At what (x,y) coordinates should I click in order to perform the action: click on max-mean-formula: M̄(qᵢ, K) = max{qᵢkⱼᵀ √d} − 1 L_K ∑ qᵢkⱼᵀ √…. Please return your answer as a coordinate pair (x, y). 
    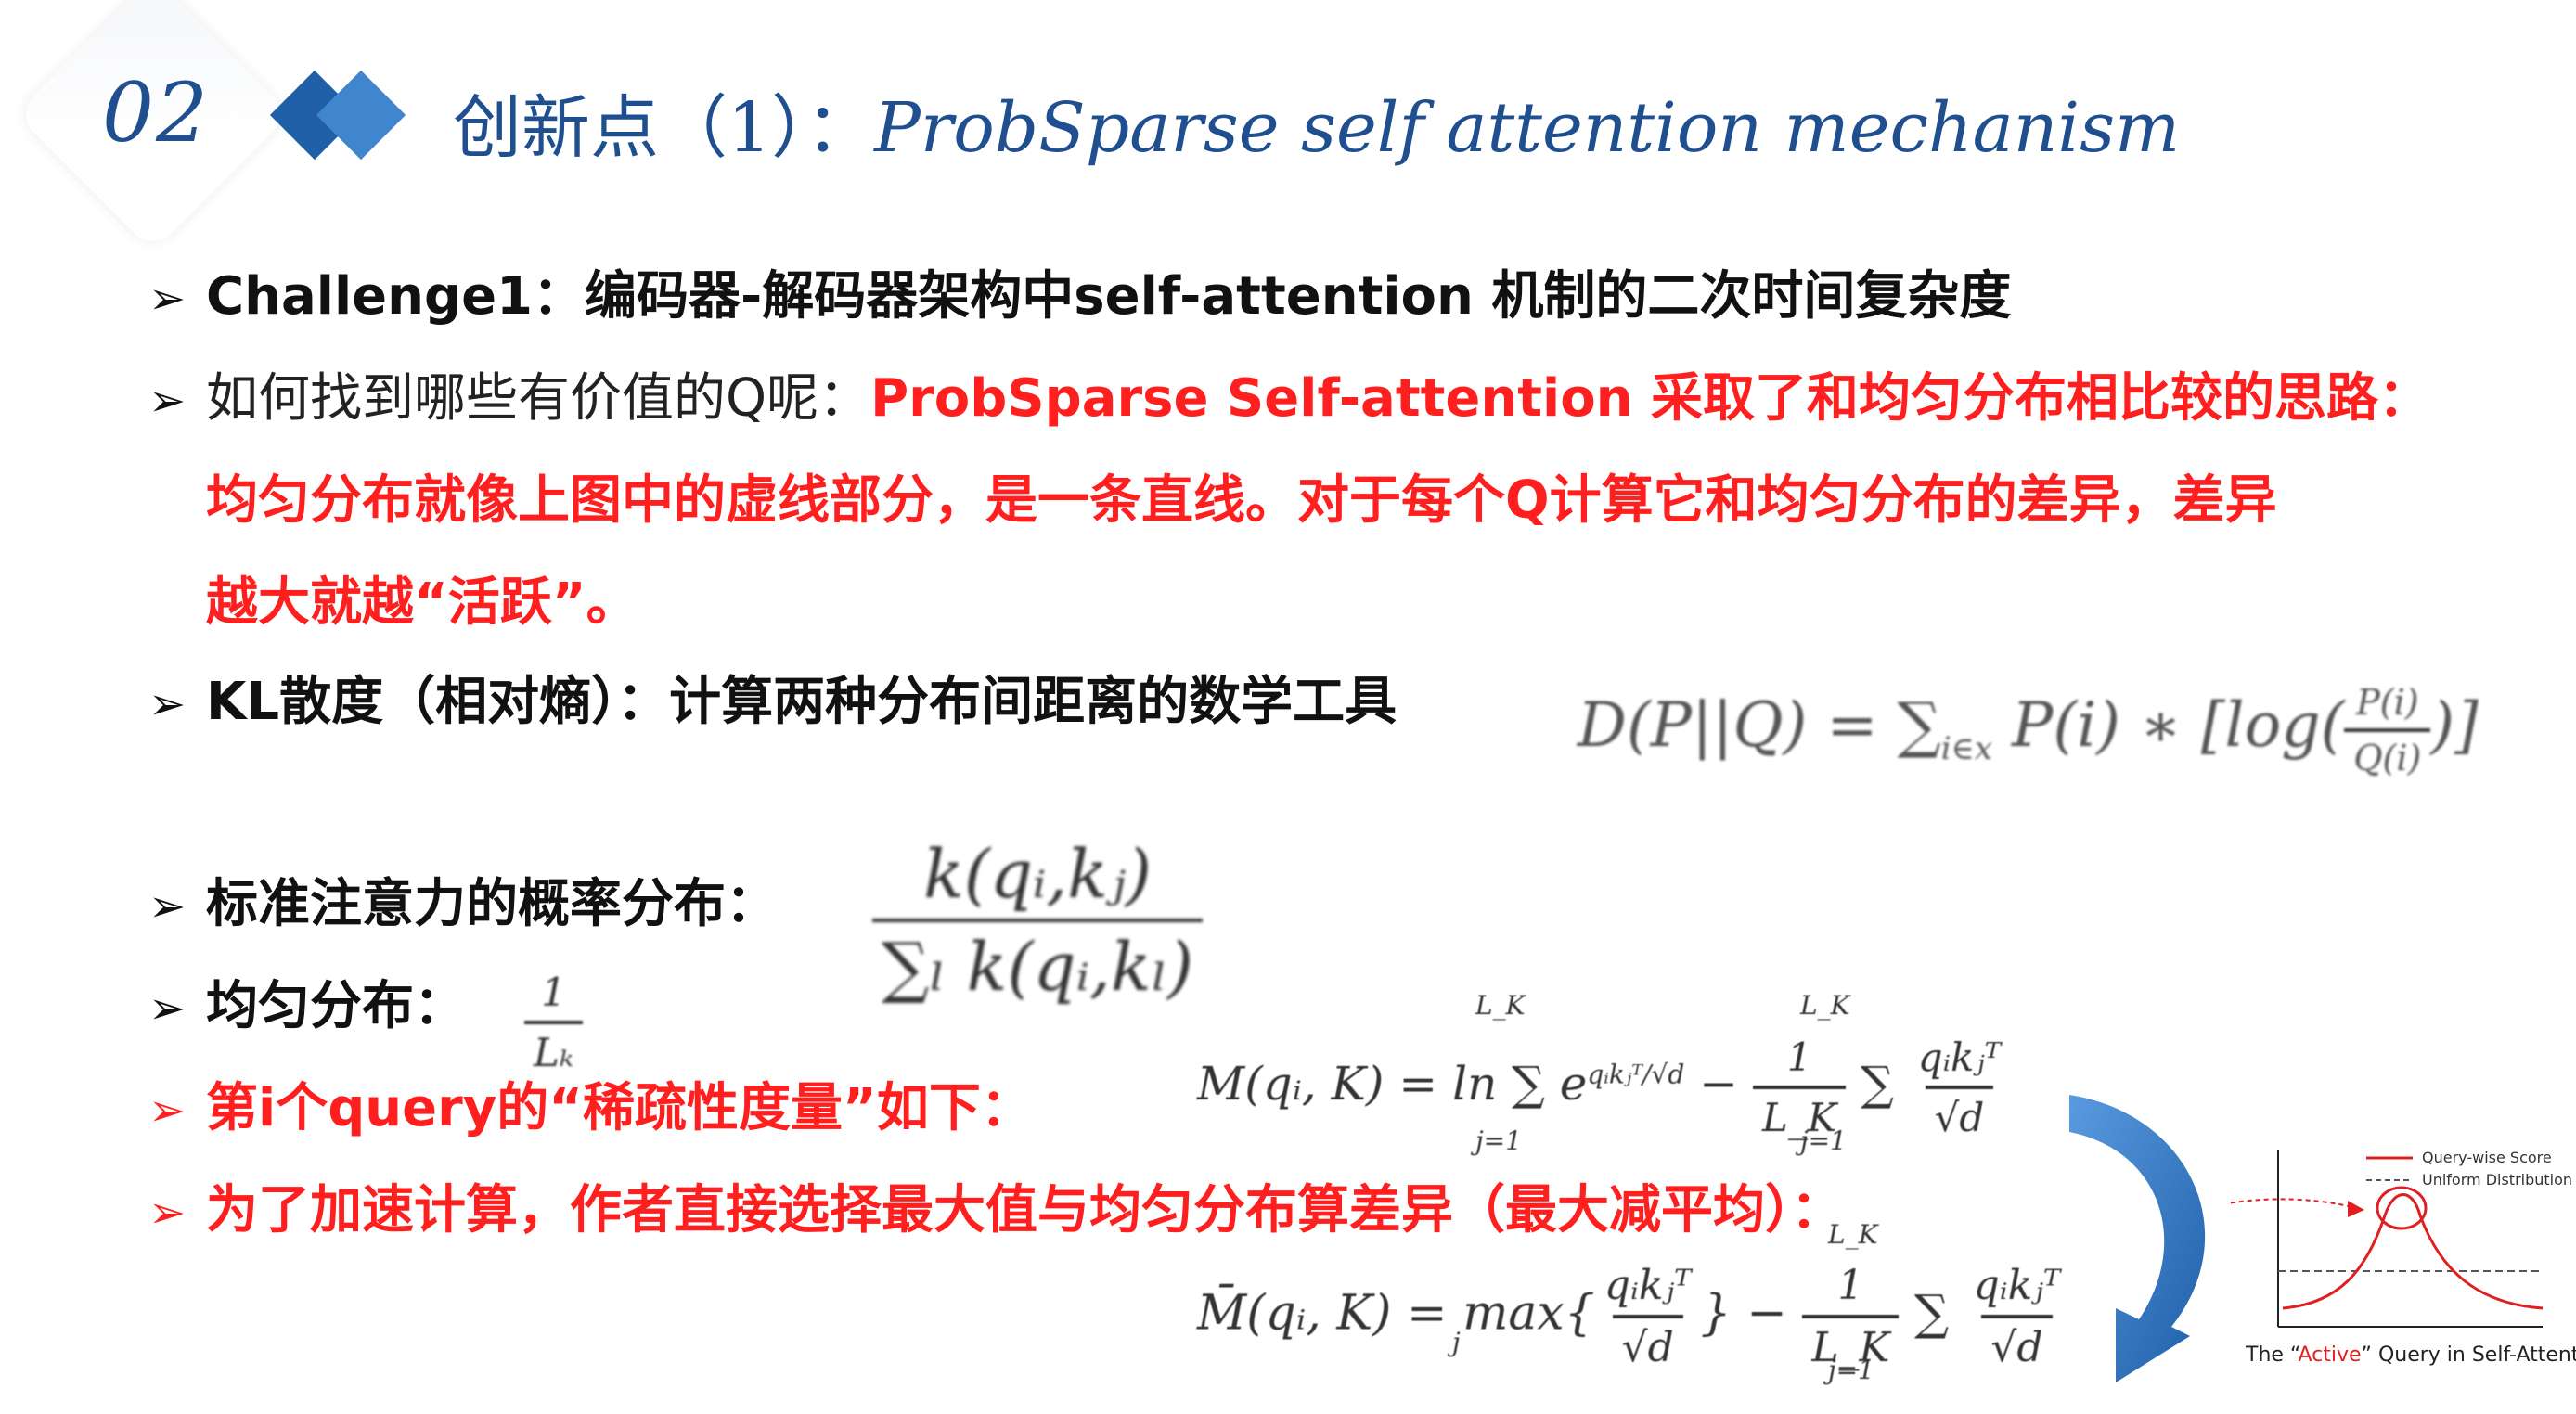
    Looking at the image, I should click on (1629, 1302).